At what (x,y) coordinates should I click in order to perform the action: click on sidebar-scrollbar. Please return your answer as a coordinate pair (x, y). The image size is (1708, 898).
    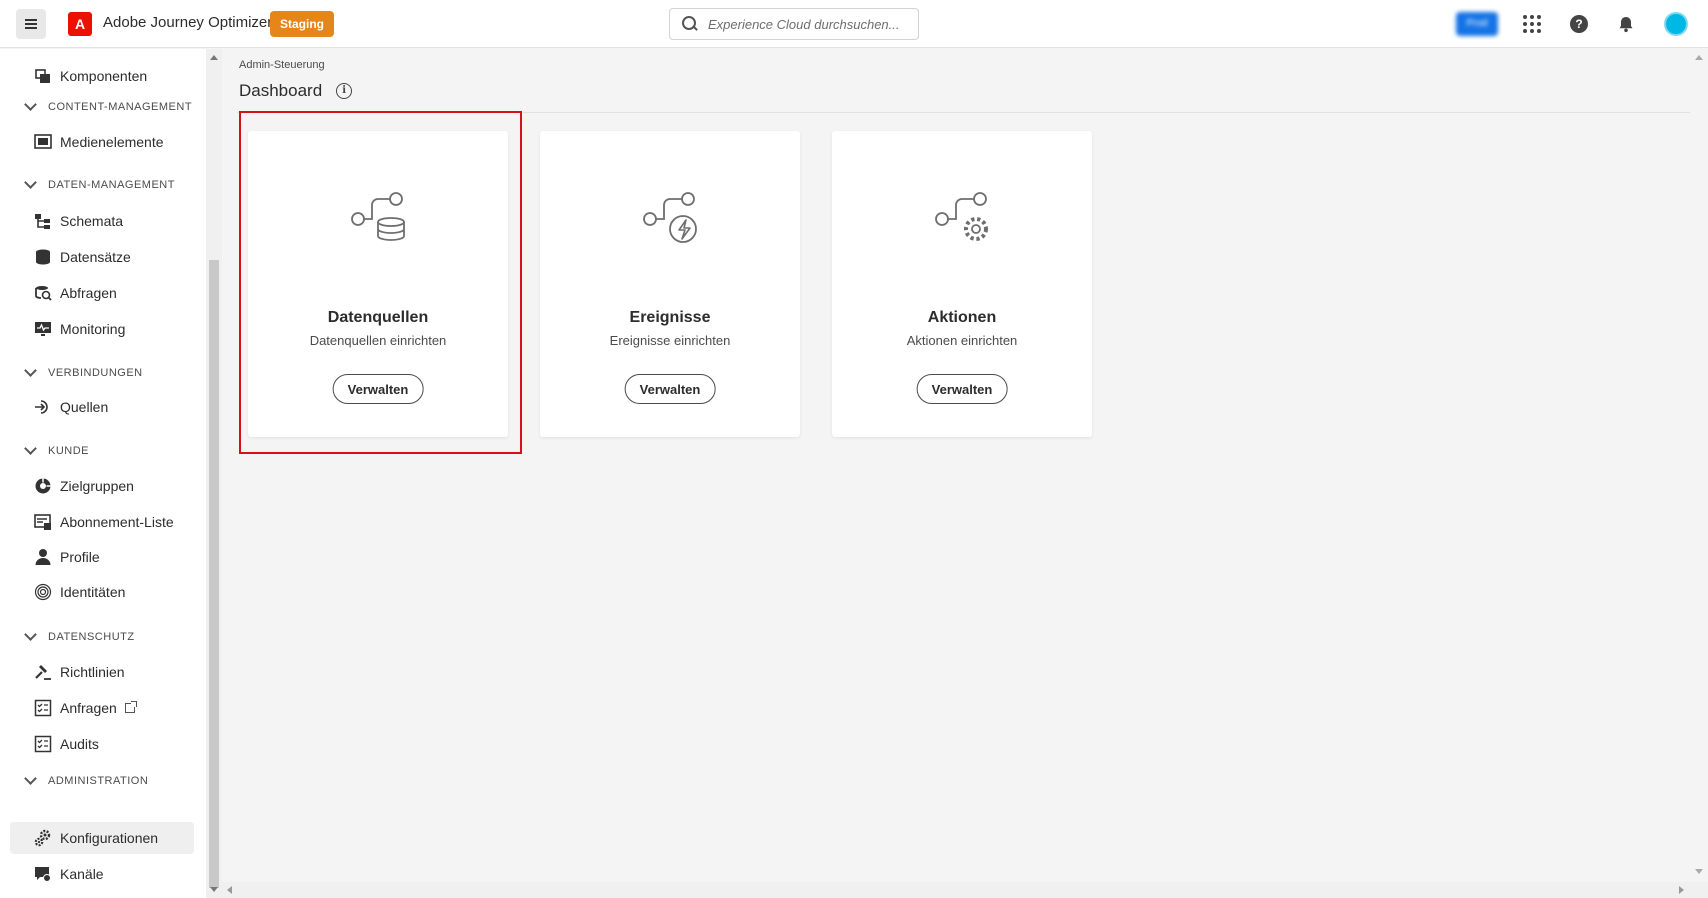
    Looking at the image, I should click on (214, 473).